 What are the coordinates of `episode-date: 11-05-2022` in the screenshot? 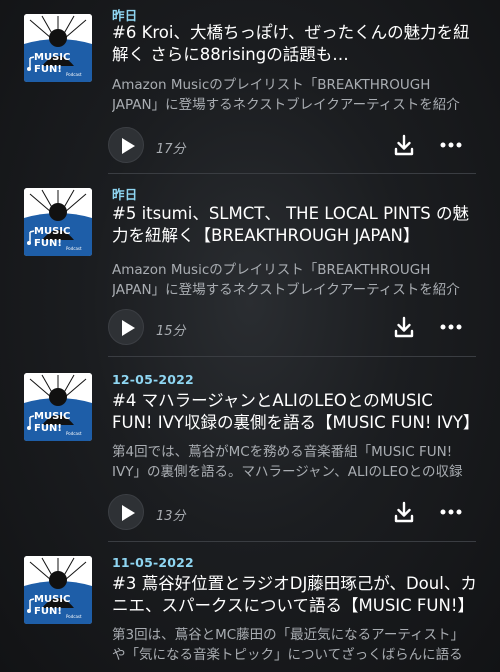 It's located at (153, 562).